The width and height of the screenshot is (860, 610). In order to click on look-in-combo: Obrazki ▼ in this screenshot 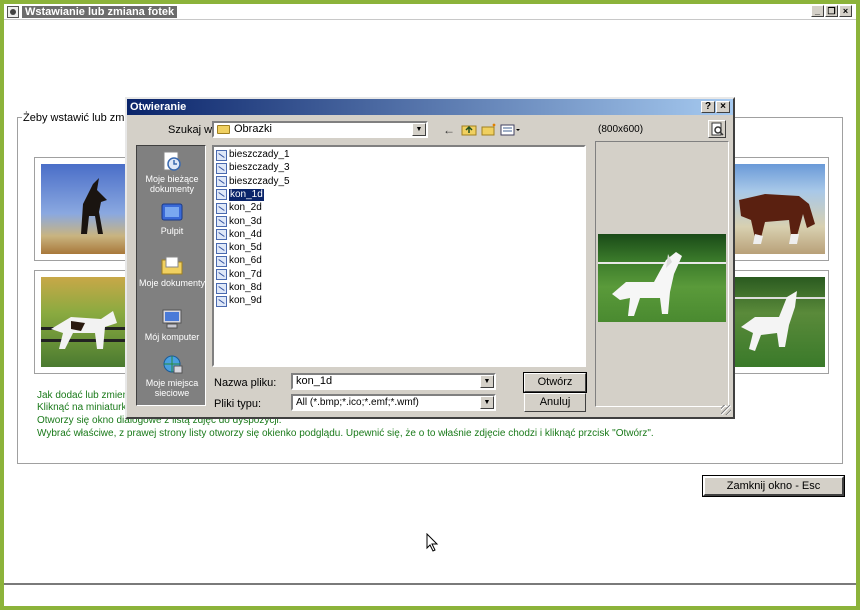, I will do `click(320, 129)`.